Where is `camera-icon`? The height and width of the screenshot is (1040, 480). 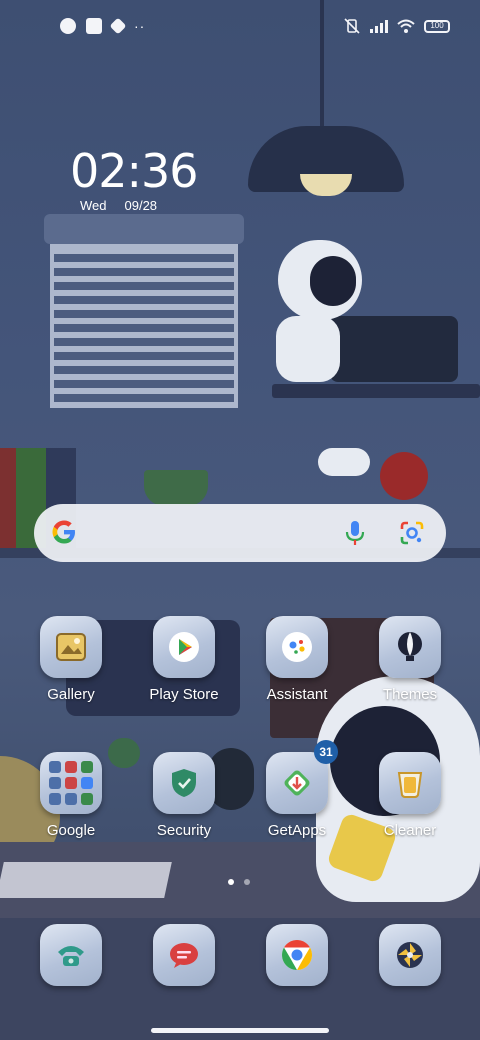 camera-icon is located at coordinates (410, 955).